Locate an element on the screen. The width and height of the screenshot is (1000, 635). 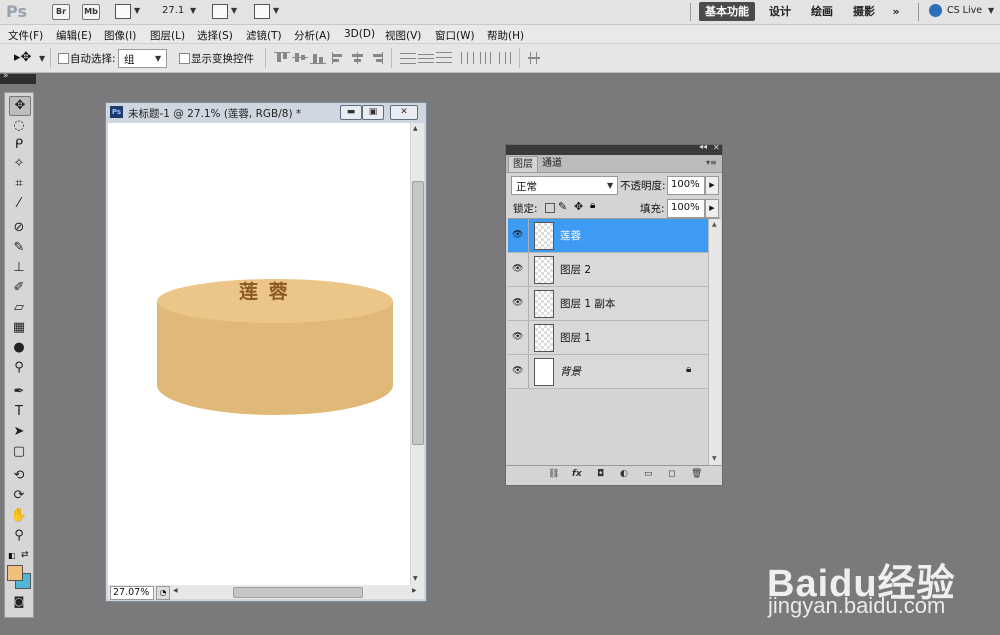
dodge-tool-icon: ⚲ is located at coordinates (19, 368).